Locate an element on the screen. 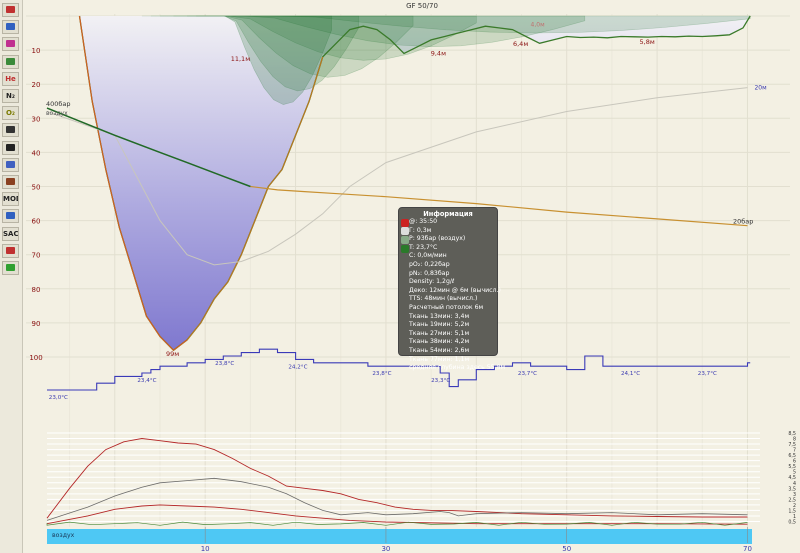 The height and width of the screenshot is (553, 800). temperature-label: 24,1°C is located at coordinates (630, 374).